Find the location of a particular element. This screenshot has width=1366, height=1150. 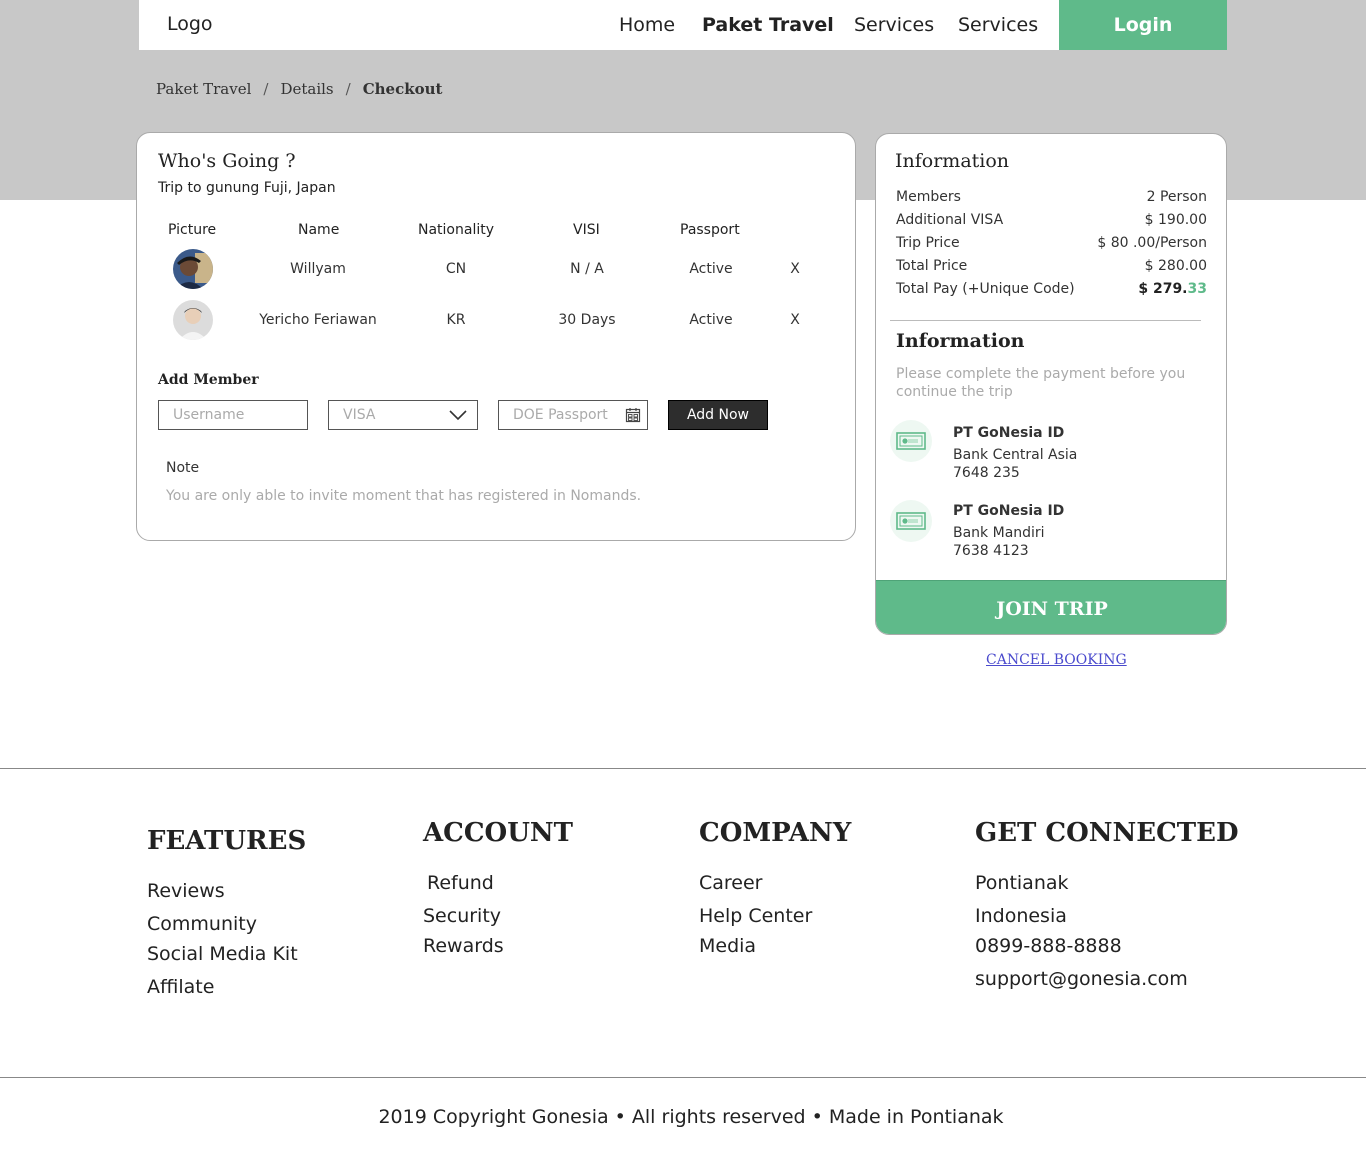

info-row-members: Members 2 Person is located at coordinates (1051, 197).